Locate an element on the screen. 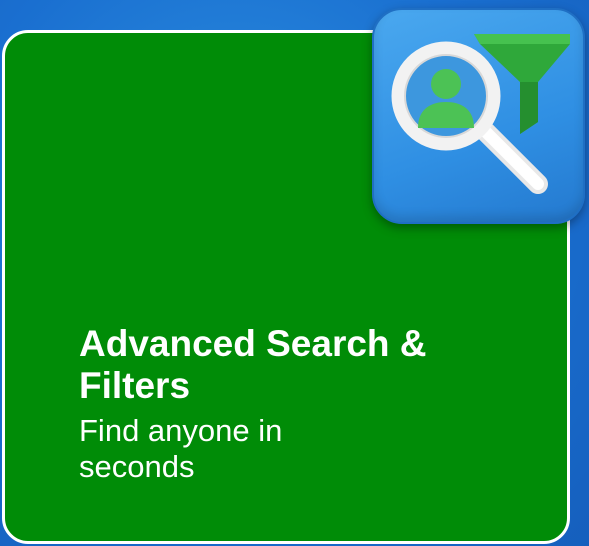  search-filter-app-icon is located at coordinates (478, 116).